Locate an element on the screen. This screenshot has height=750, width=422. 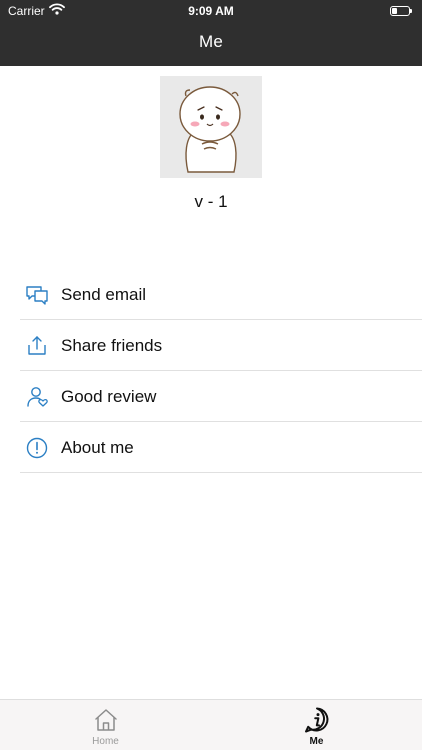
tab-bar: Home Me is located at coordinates (211, 724).